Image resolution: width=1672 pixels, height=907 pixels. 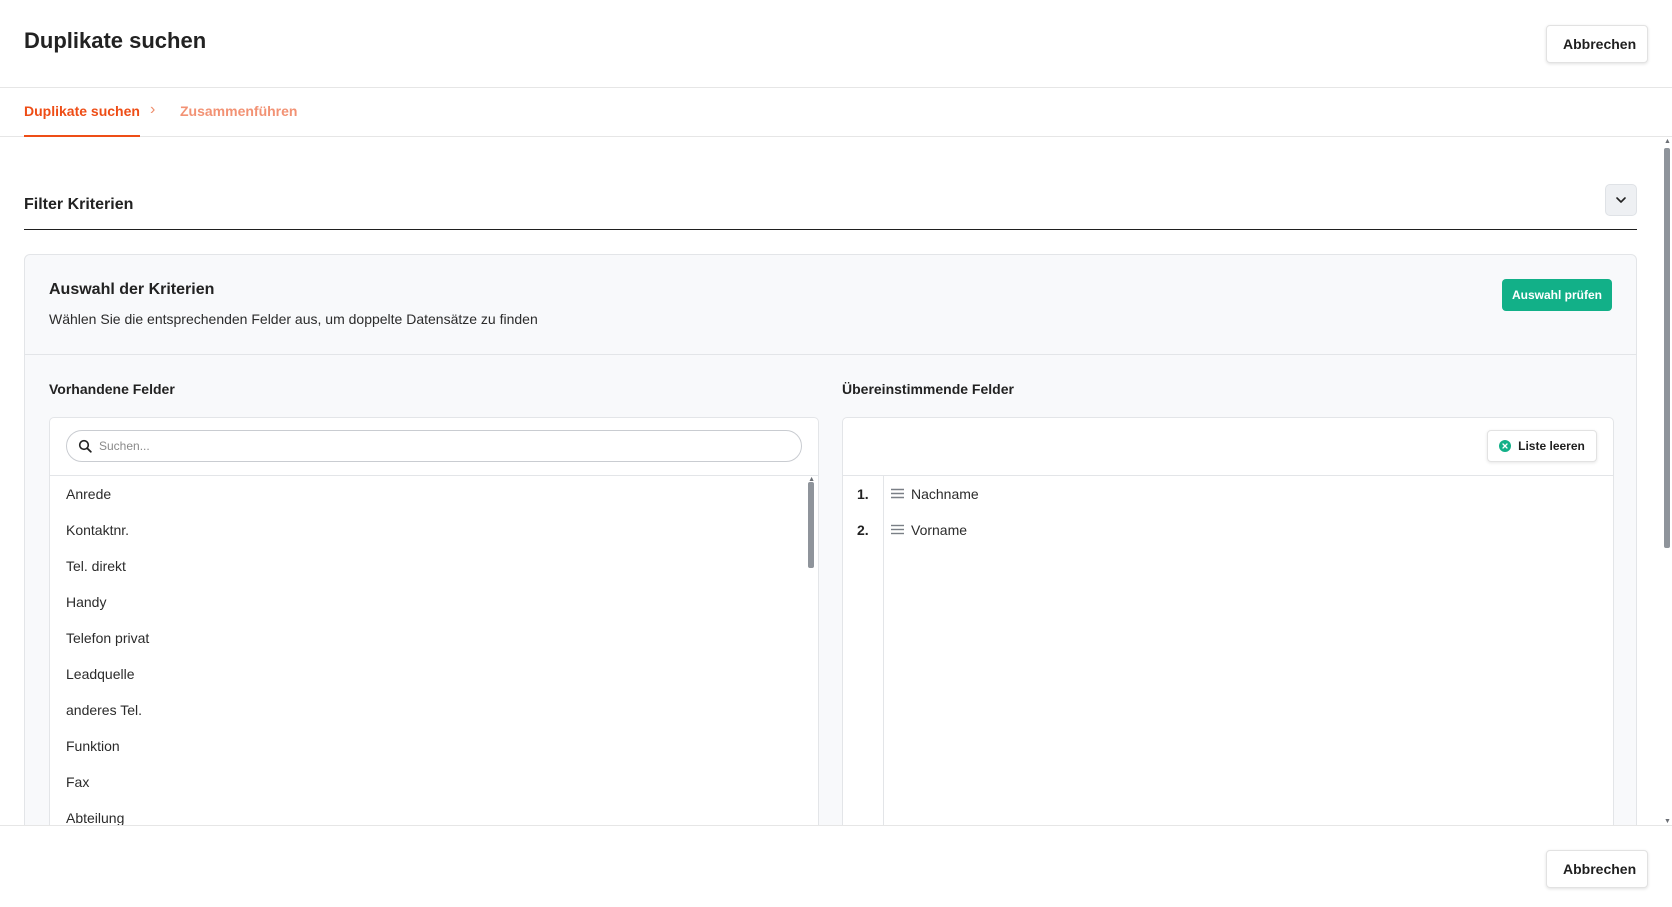 I want to click on cancel-button-top: Abbrechen, so click(x=1597, y=44).